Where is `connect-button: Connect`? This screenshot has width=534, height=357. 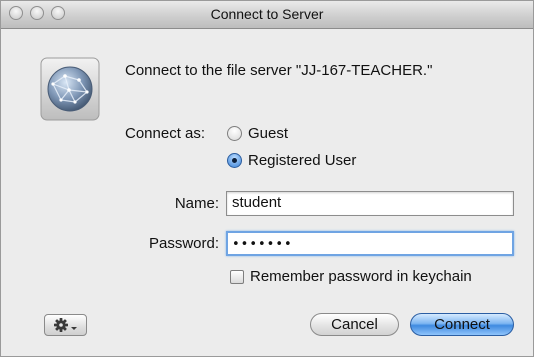 connect-button: Connect is located at coordinates (462, 324).